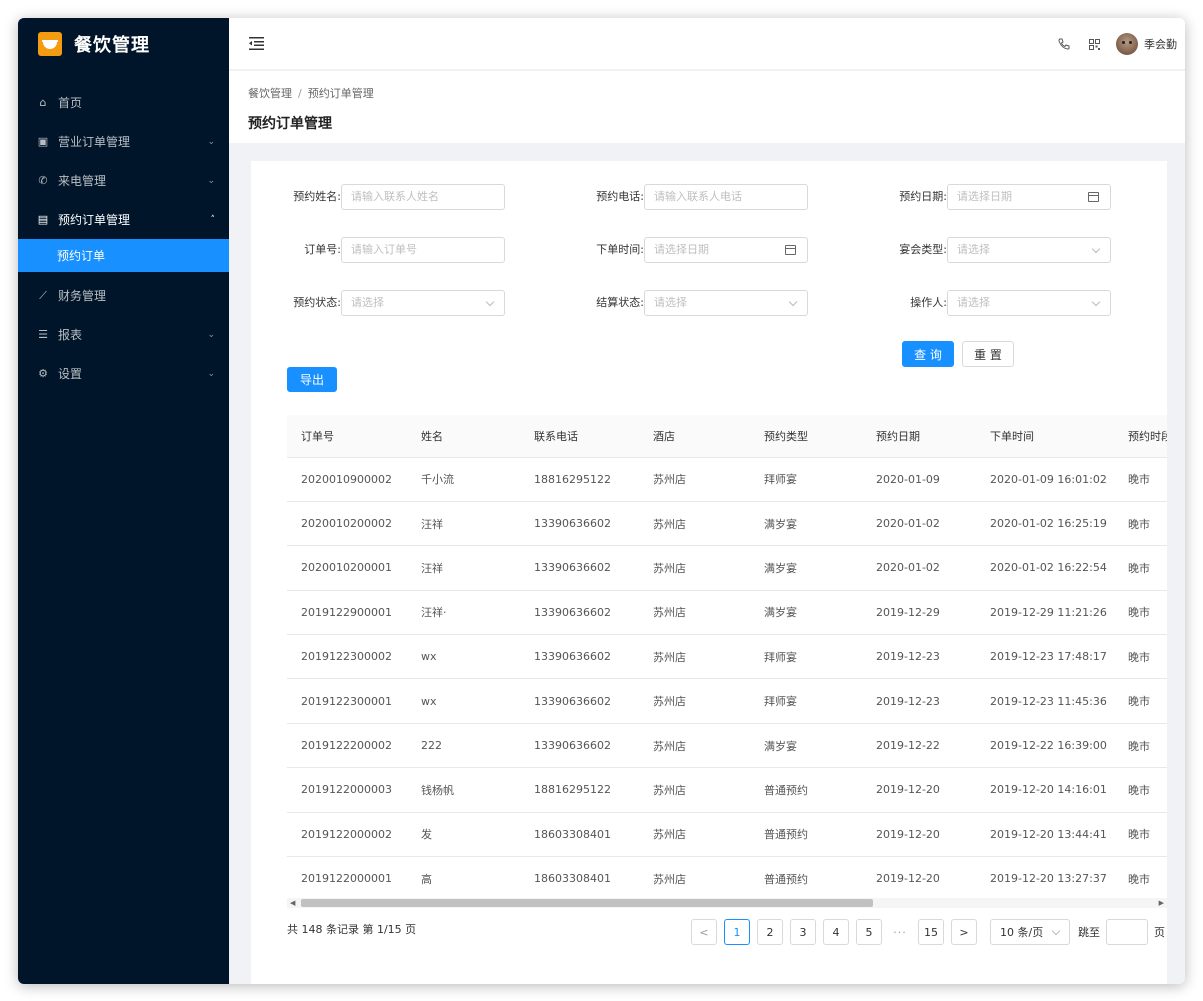  Describe the element at coordinates (726, 250) in the screenshot. I see `order-time-picker: 请选择日期` at that location.